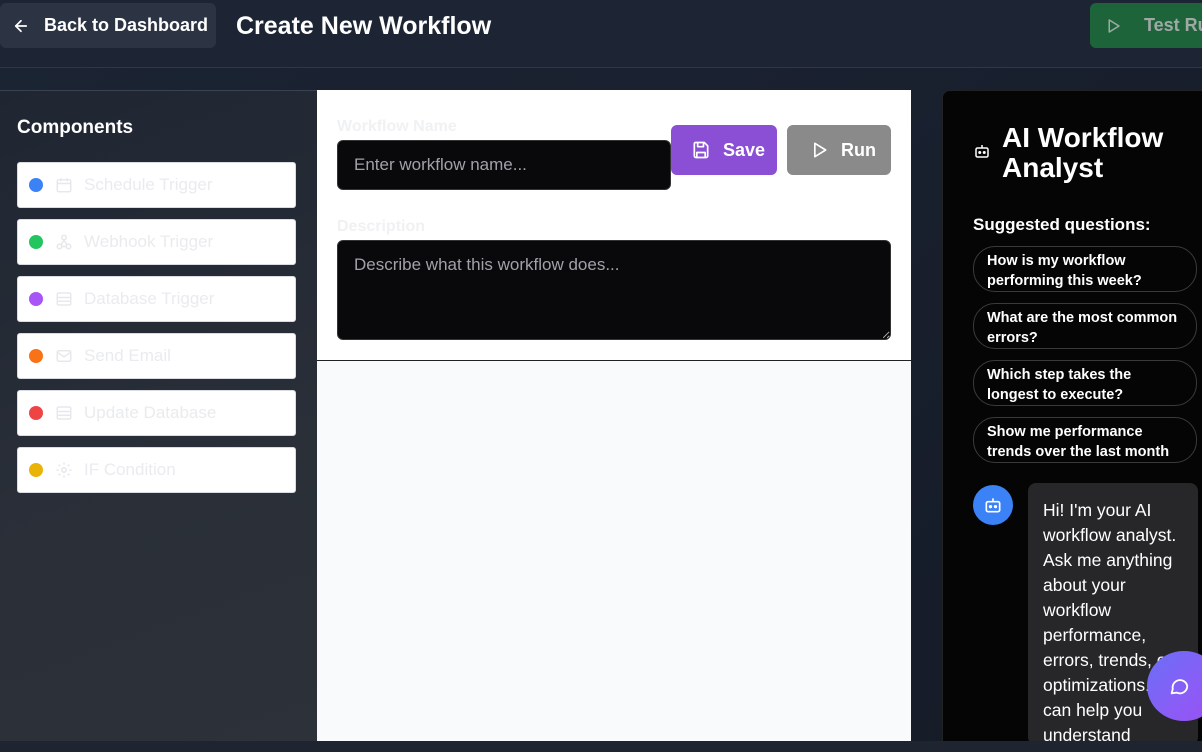 The height and width of the screenshot is (752, 1202). What do you see at coordinates (148, 184) in the screenshot?
I see `component-label: Schedule Trigger` at bounding box center [148, 184].